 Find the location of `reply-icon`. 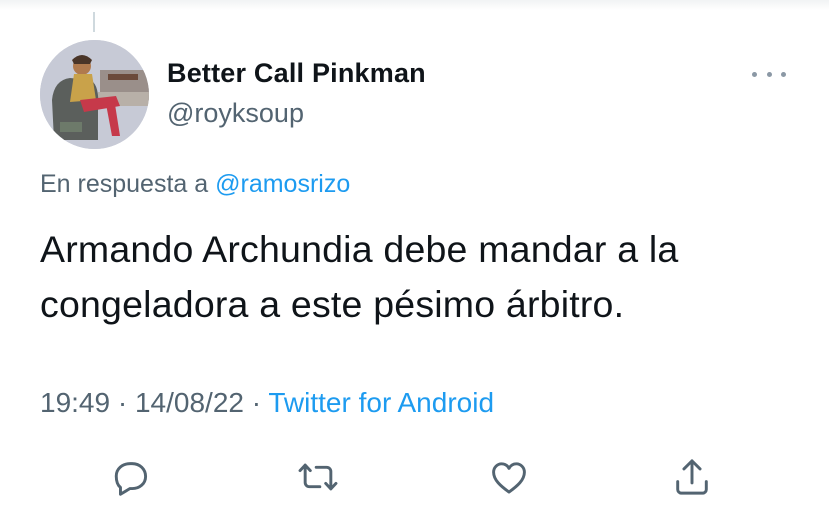

reply-icon is located at coordinates (130, 477).